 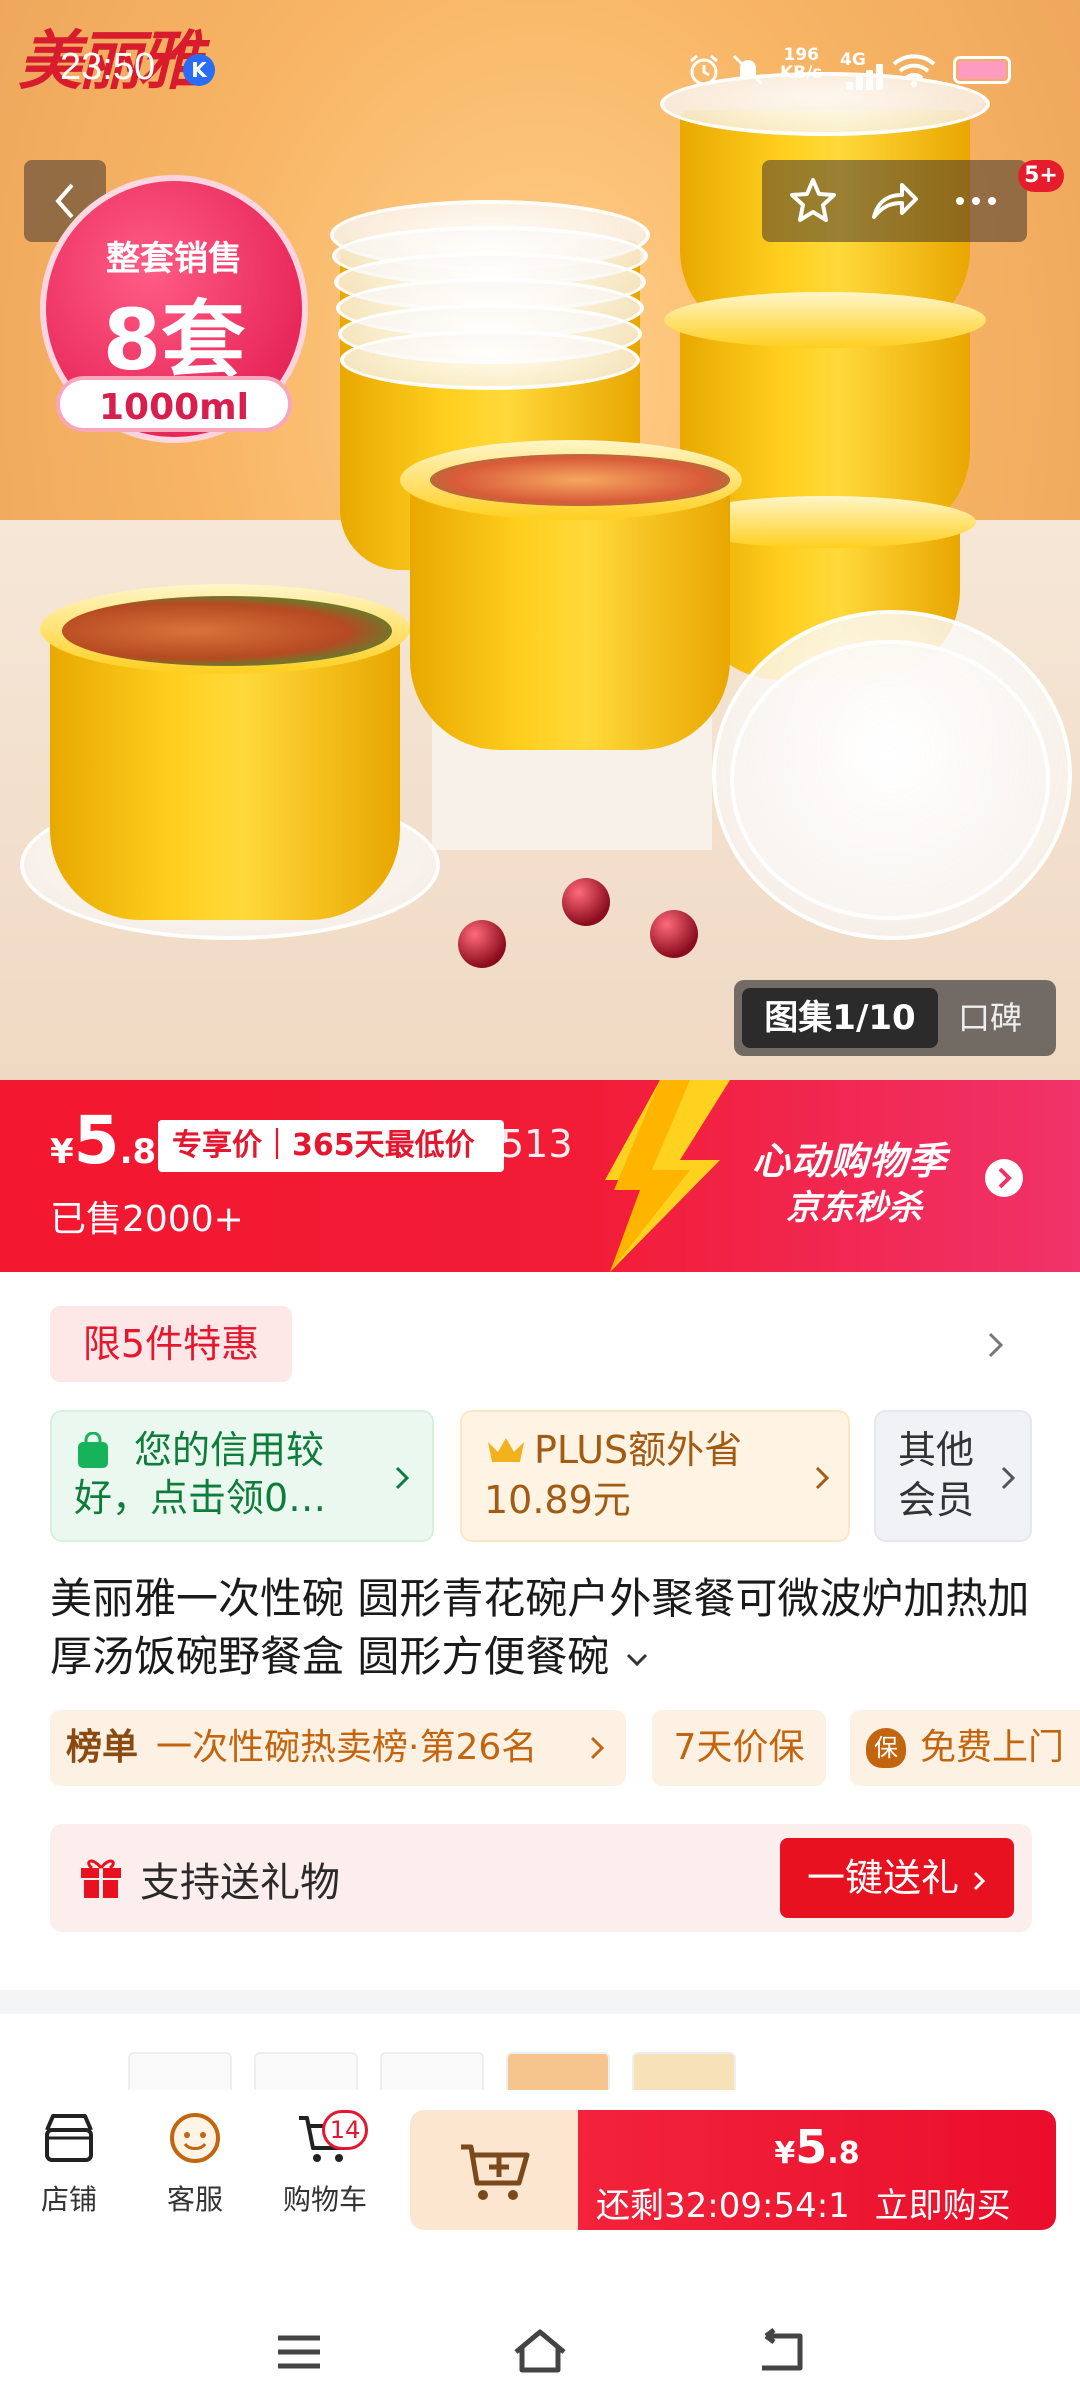 What do you see at coordinates (540, 2351) in the screenshot?
I see `home-icon` at bounding box center [540, 2351].